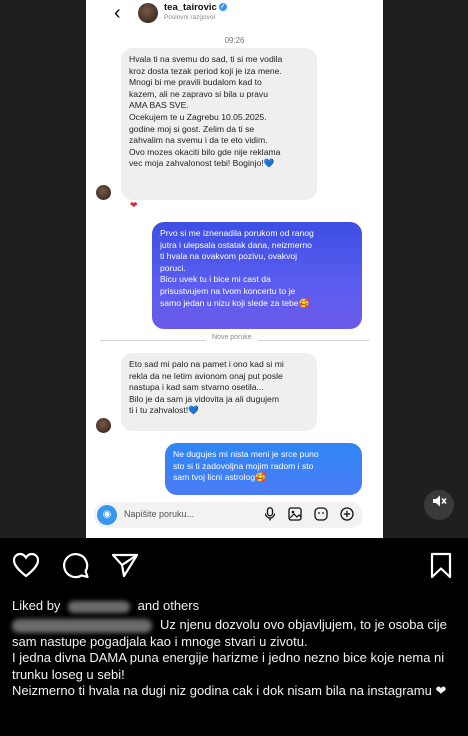  Describe the element at coordinates (82, 625) in the screenshot. I see `blurred-author` at that location.